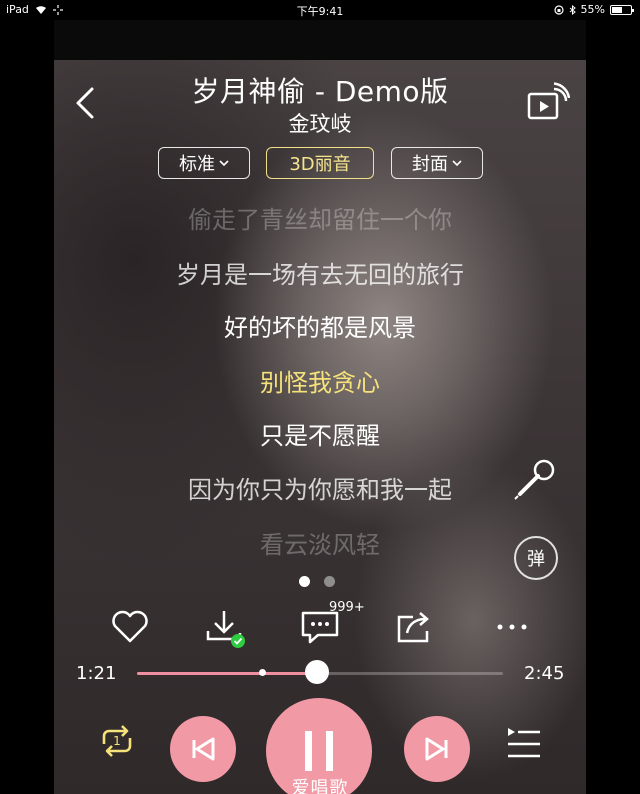 This screenshot has width=640, height=794. What do you see at coordinates (572, 9) in the screenshot?
I see `bluetooth-icon` at bounding box center [572, 9].